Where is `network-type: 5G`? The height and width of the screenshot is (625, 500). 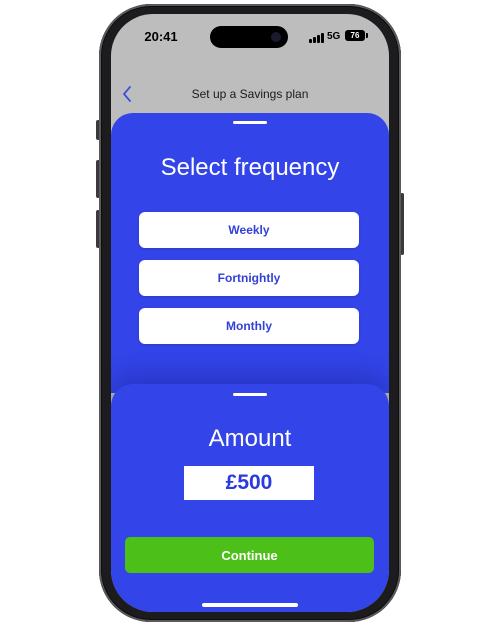
network-type: 5G is located at coordinates (334, 36).